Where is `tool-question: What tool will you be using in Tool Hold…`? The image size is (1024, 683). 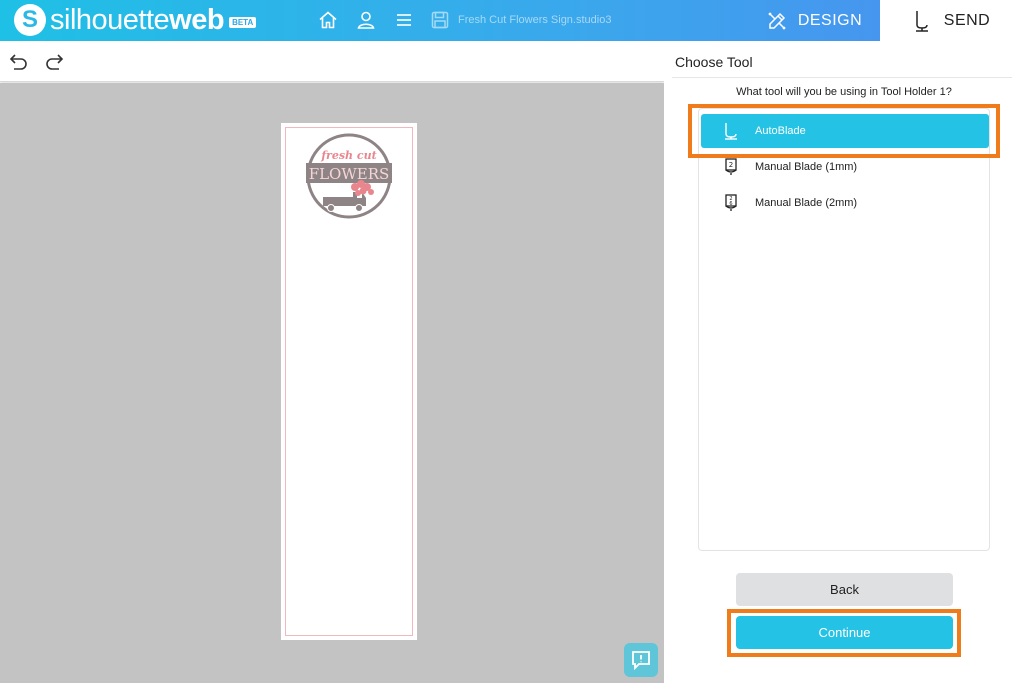
tool-question: What tool will you be using in Tool Hold… is located at coordinates (844, 92).